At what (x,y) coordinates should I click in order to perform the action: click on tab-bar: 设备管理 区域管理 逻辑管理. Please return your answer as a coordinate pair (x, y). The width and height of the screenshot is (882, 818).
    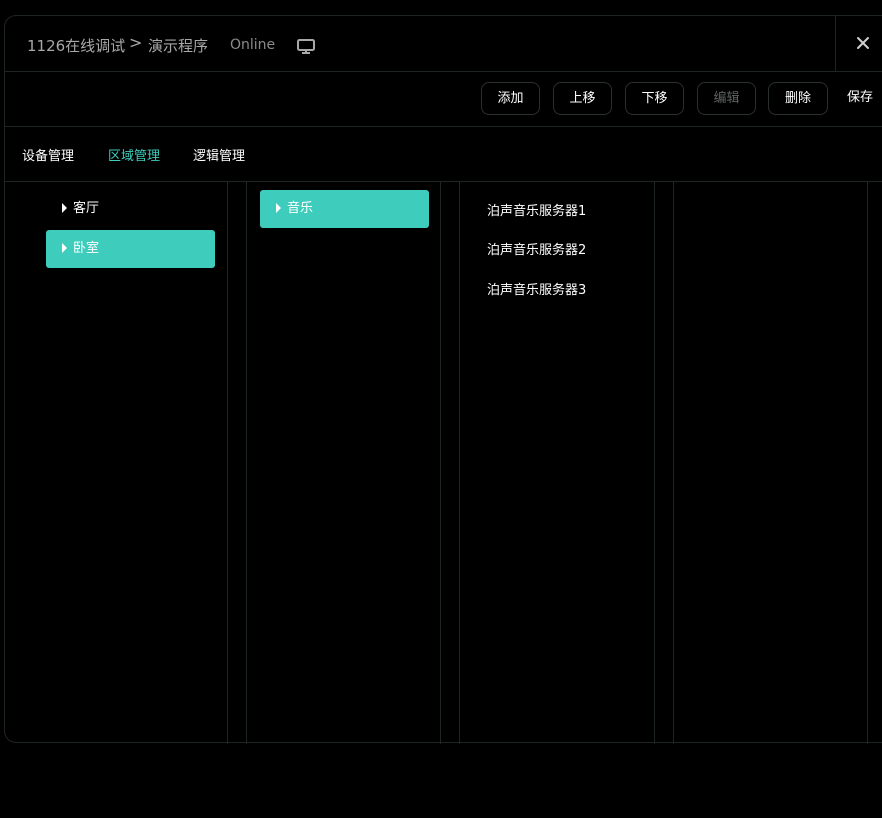
    Looking at the image, I should click on (443, 154).